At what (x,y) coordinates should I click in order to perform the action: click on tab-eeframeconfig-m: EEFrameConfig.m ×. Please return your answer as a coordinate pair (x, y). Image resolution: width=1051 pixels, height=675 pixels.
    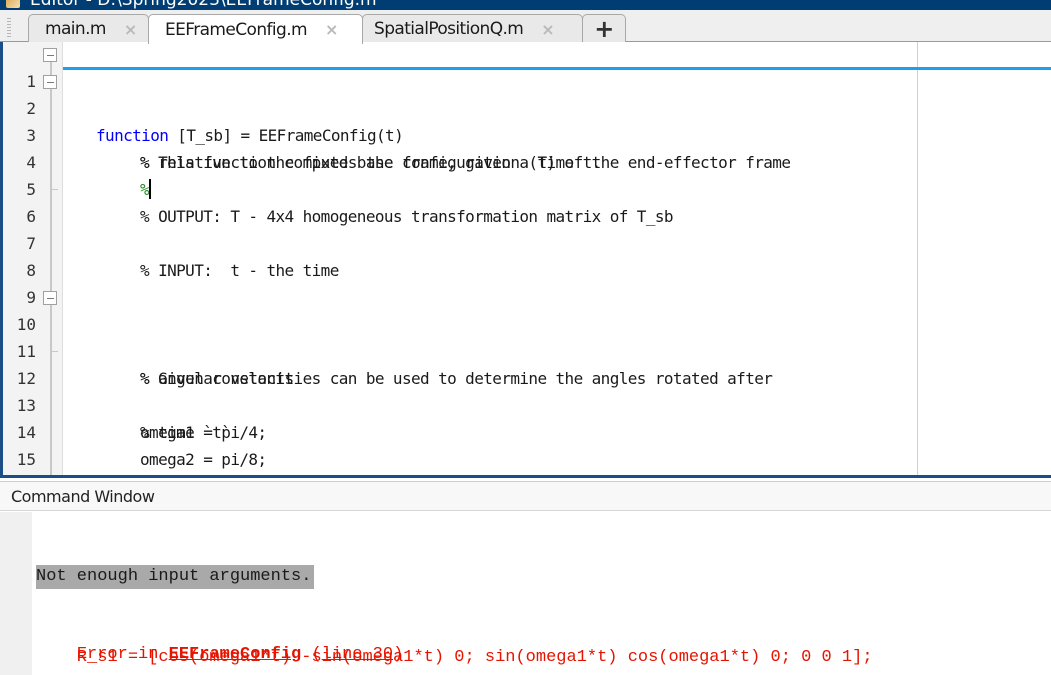
    Looking at the image, I should click on (255, 29).